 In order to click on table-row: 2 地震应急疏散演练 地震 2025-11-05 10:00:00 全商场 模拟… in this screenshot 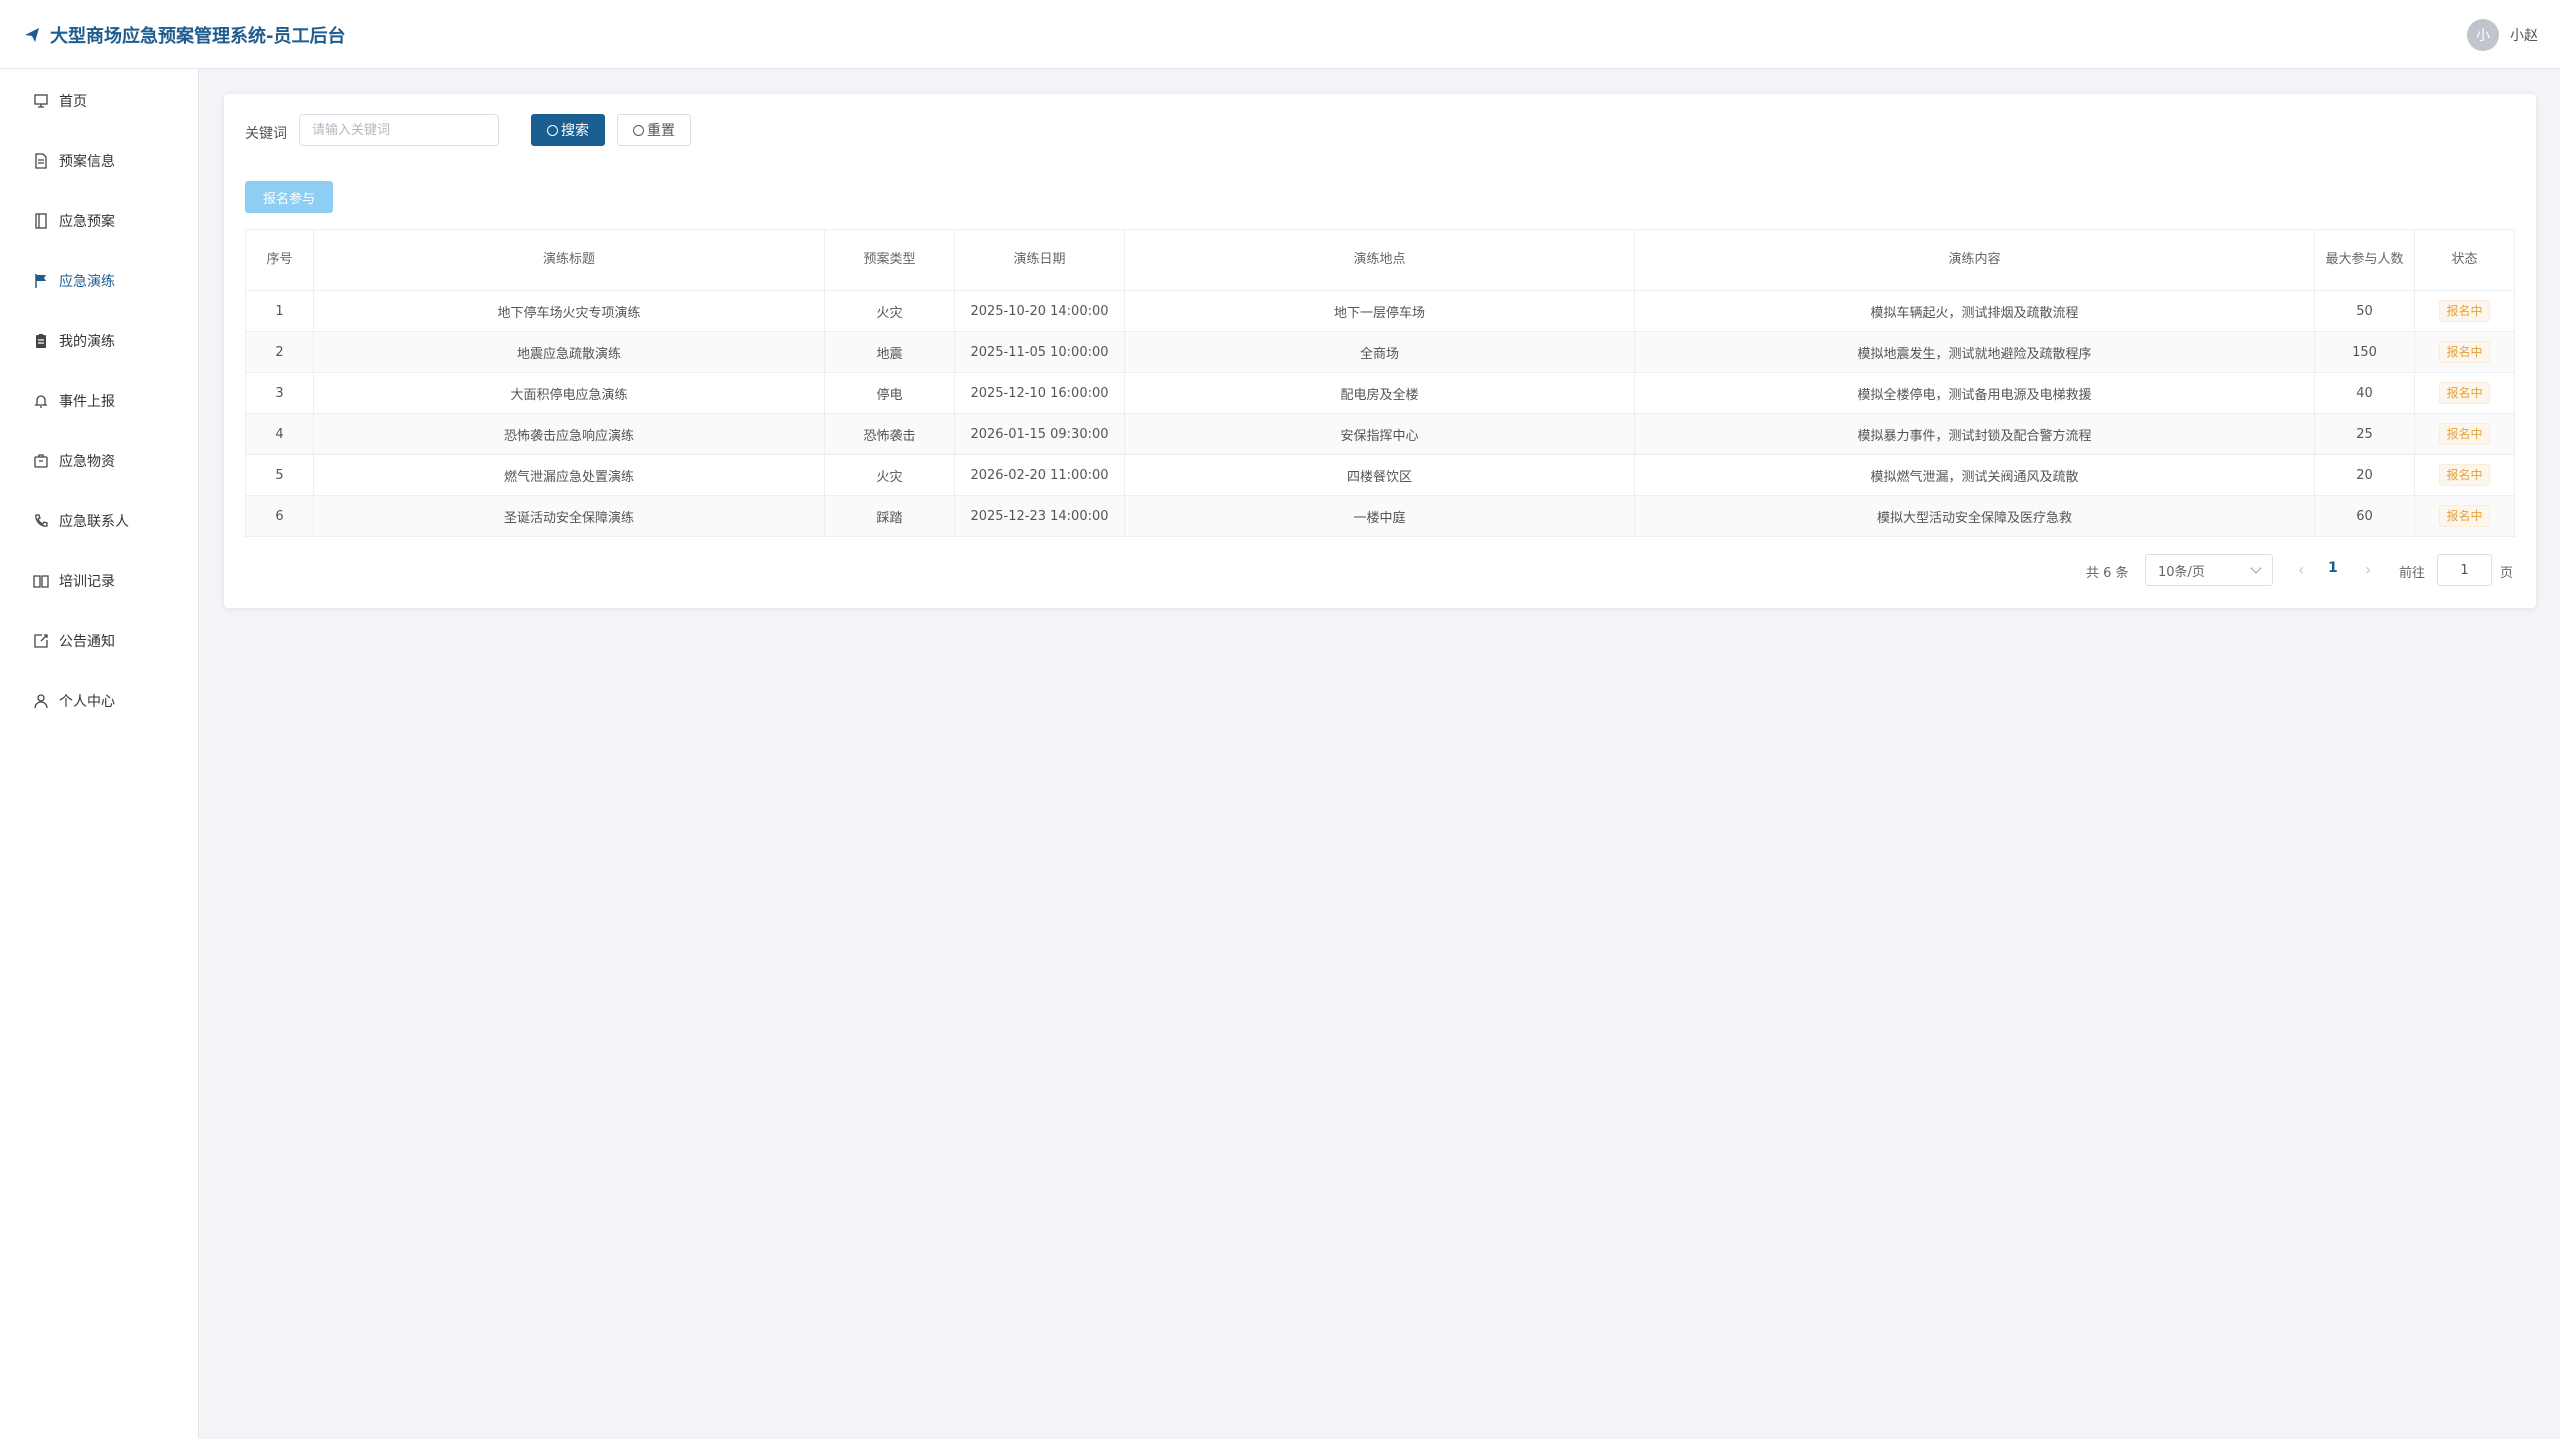, I will do `click(1380, 352)`.